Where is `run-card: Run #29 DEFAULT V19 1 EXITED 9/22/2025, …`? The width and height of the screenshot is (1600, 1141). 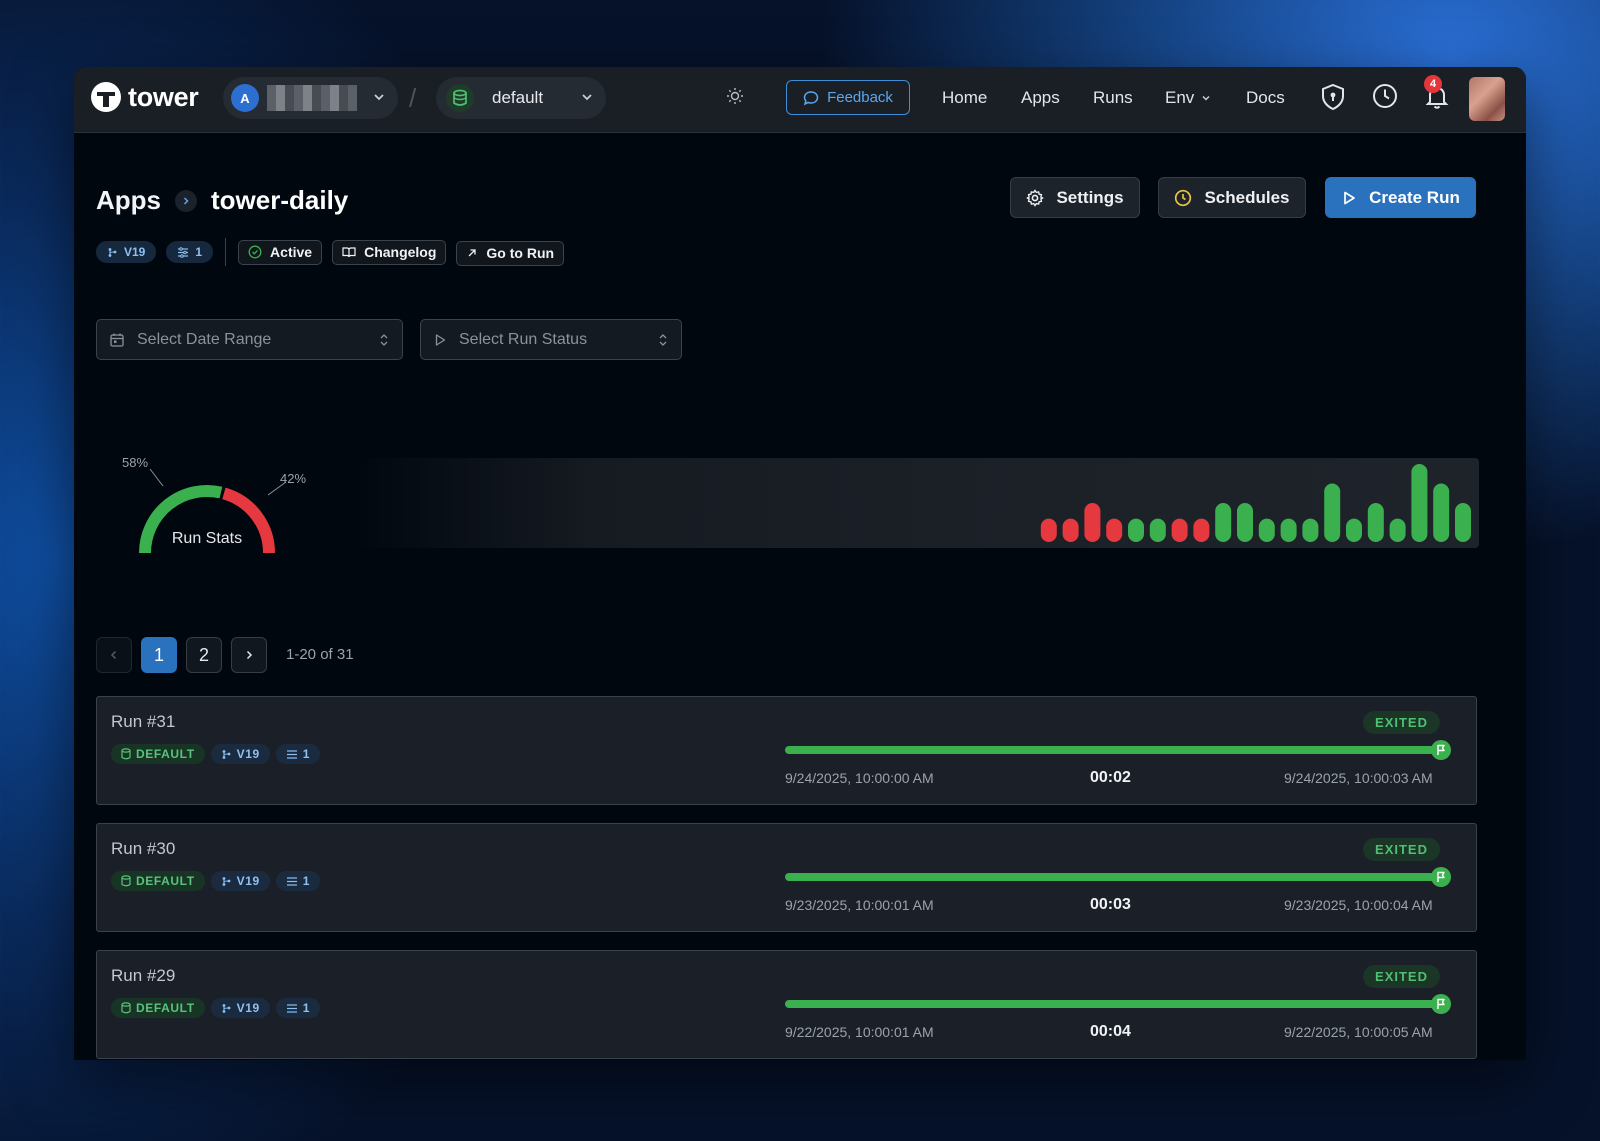
run-card: Run #29 DEFAULT V19 1 EXITED 9/22/2025, … is located at coordinates (786, 1004).